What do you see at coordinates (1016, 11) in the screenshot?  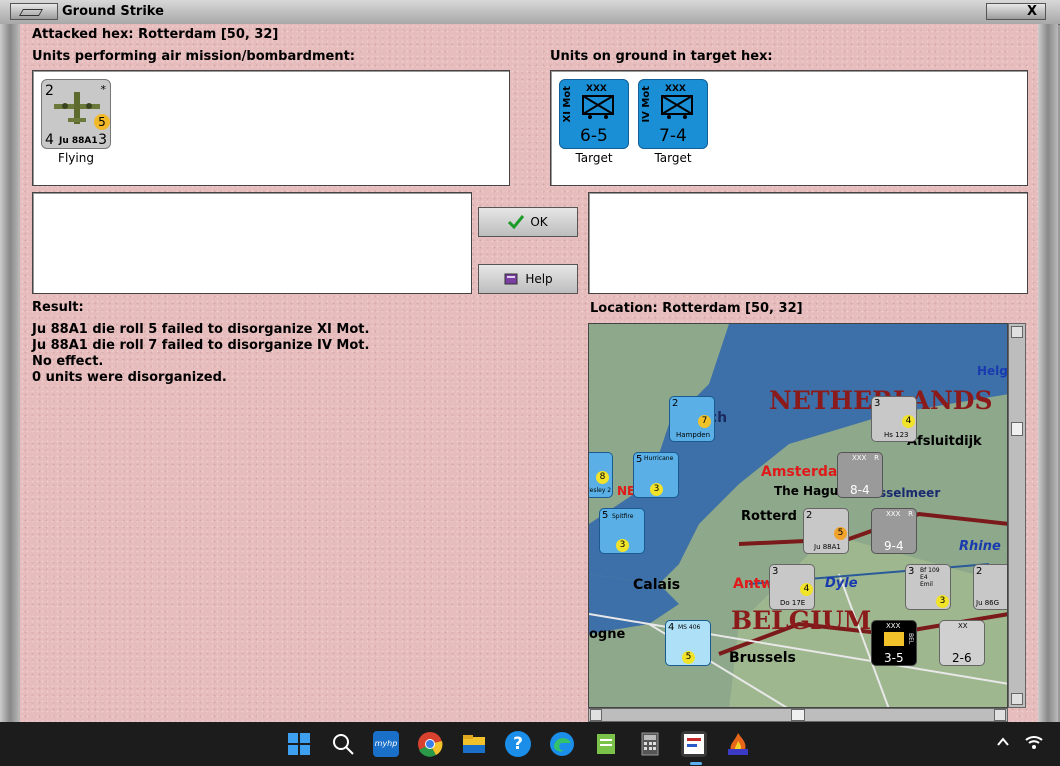 I see `close-button: X` at bounding box center [1016, 11].